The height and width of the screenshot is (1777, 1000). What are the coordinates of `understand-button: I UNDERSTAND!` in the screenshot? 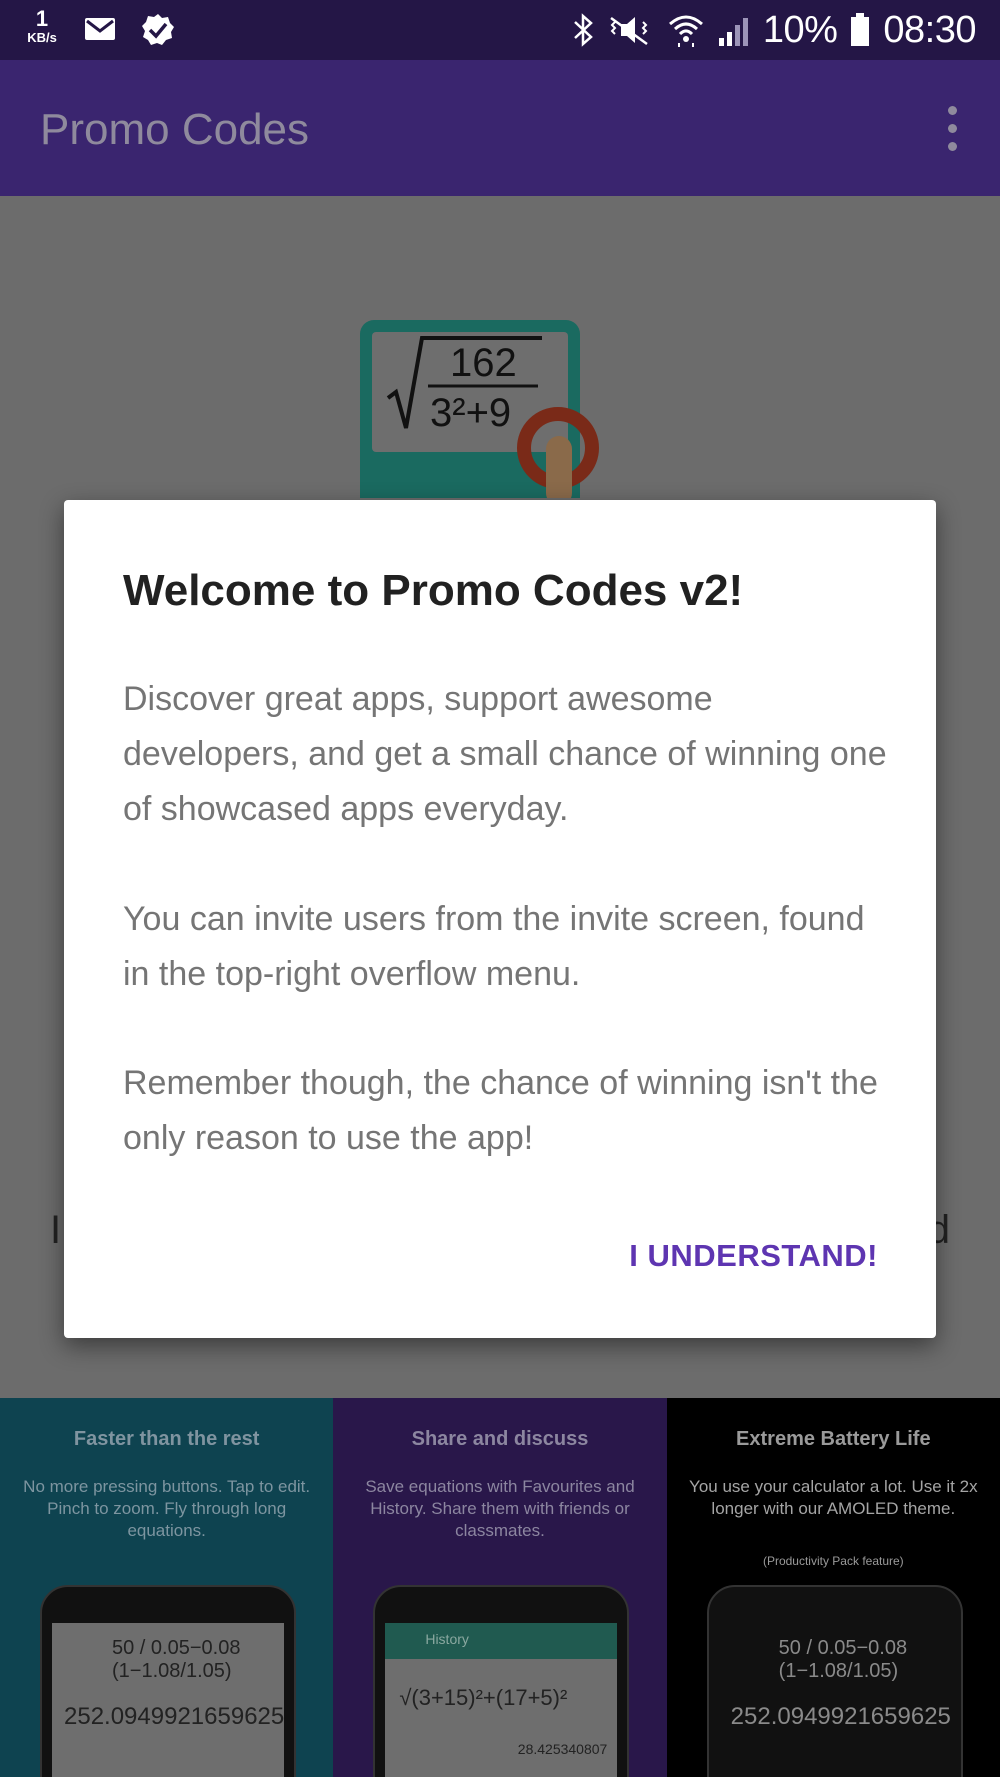 It's located at (753, 1256).